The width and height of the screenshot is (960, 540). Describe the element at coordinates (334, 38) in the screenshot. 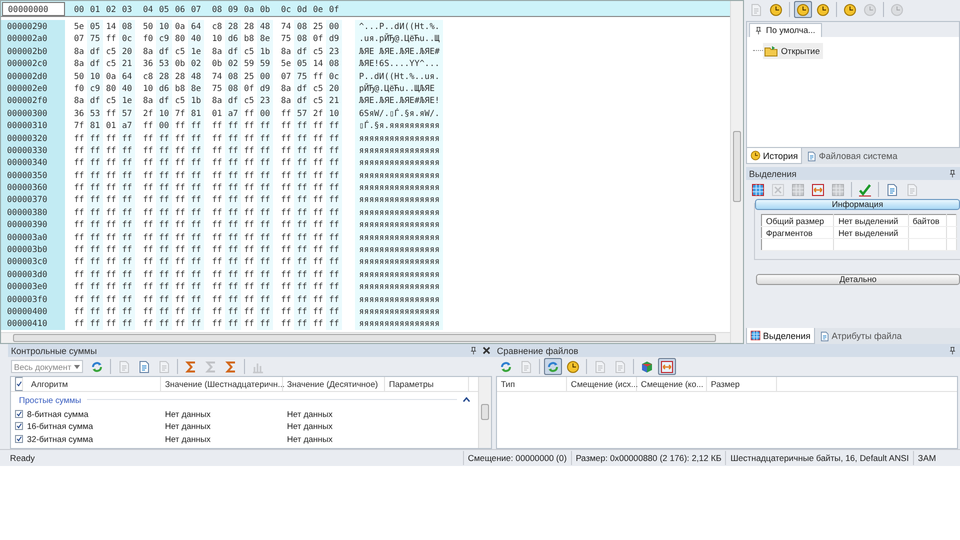

I see `hex-byte: d9` at that location.